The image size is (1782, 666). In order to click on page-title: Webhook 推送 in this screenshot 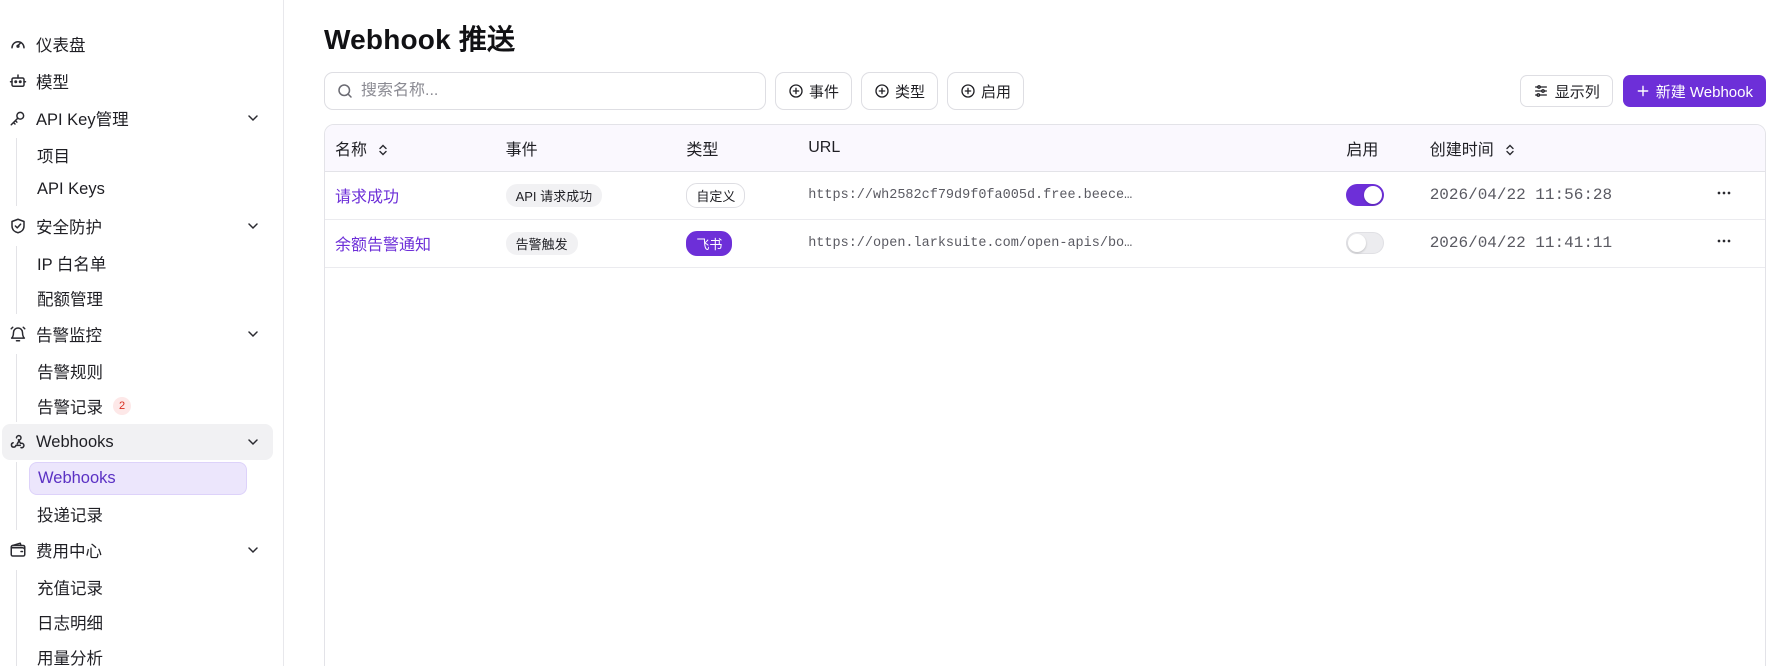, I will do `click(420, 39)`.